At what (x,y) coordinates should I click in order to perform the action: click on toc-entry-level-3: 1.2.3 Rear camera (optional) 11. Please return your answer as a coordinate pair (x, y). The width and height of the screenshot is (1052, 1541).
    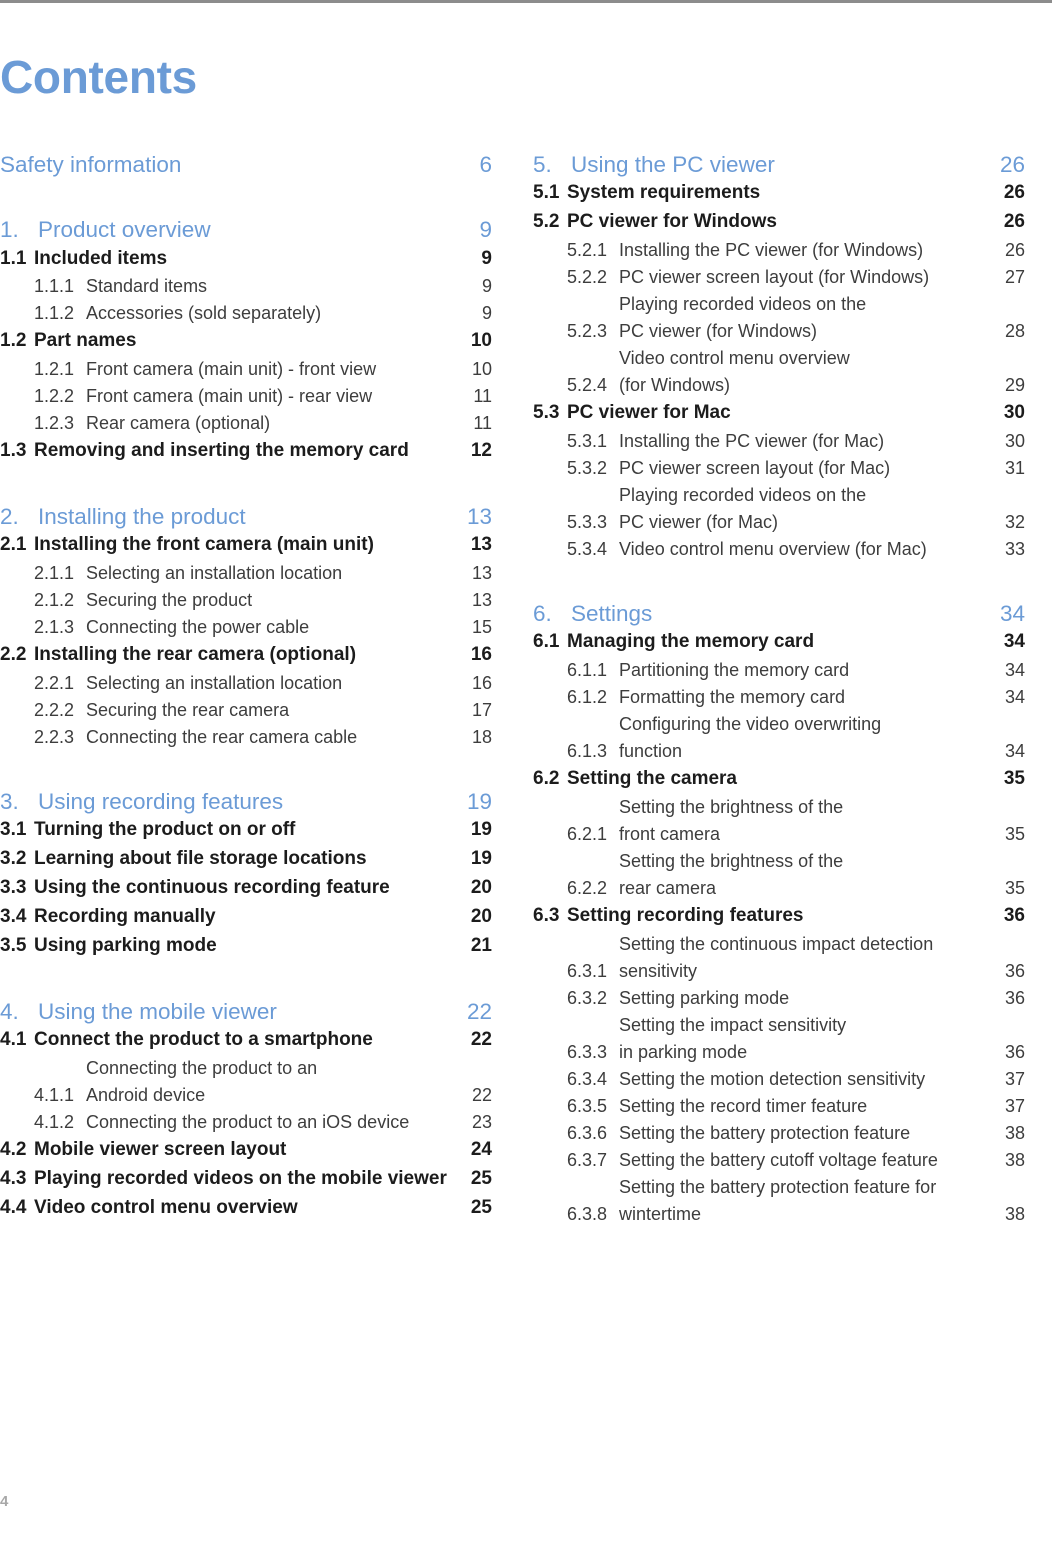
    Looking at the image, I should click on (246, 423).